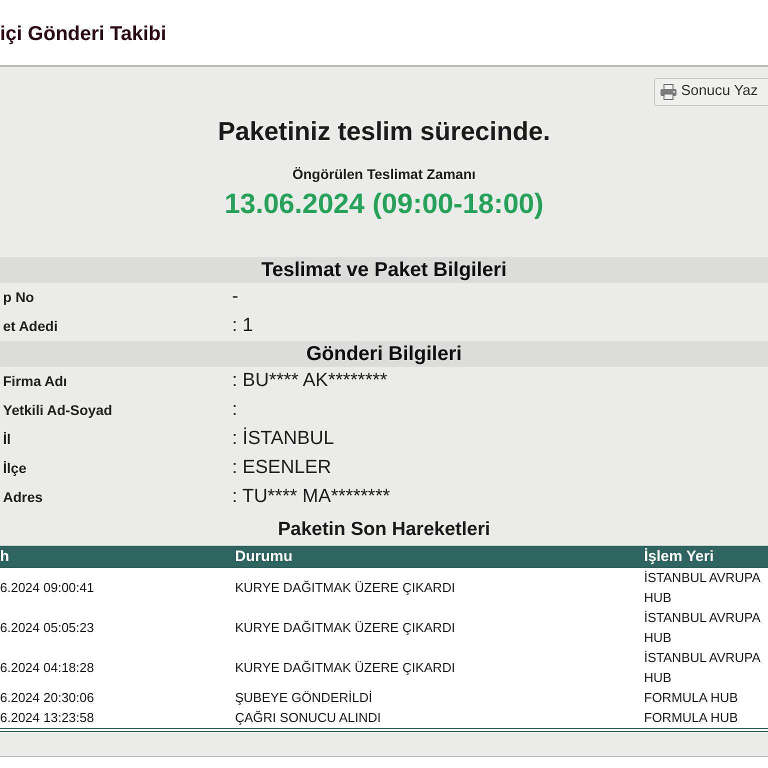 Image resolution: width=768 pixels, height=768 pixels. Describe the element at coordinates (310, 381) in the screenshot. I see `field-value: : BU**** AK********` at that location.